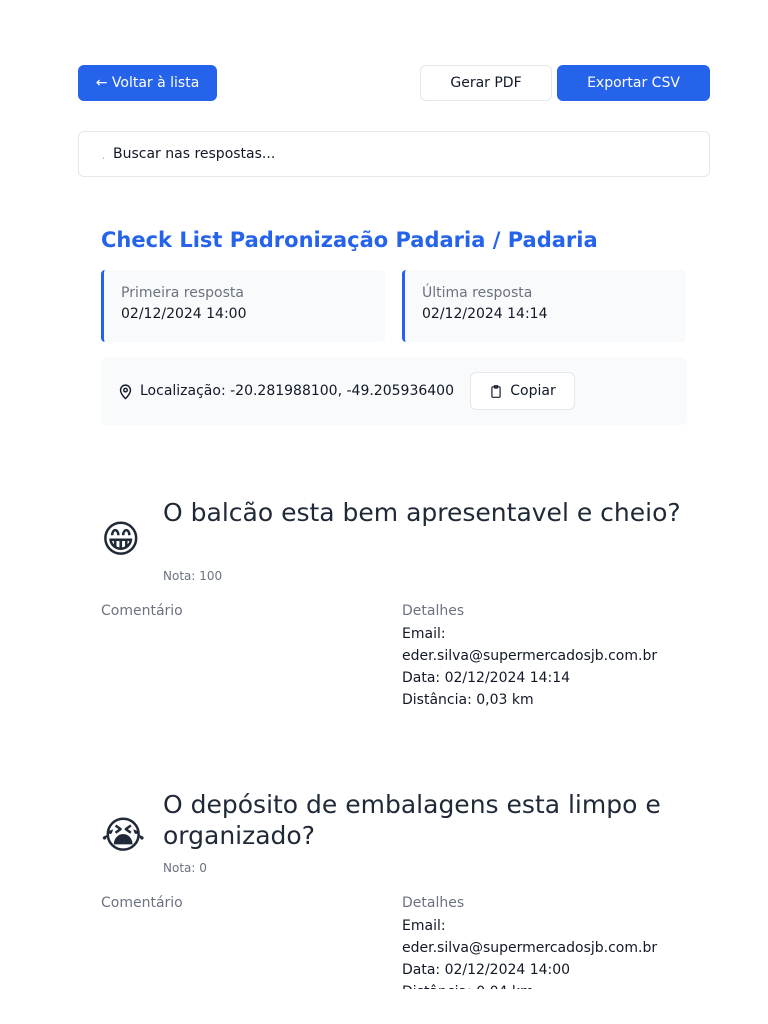  Describe the element at coordinates (477, 293) in the screenshot. I see `last-response-label: Última resposta` at that location.